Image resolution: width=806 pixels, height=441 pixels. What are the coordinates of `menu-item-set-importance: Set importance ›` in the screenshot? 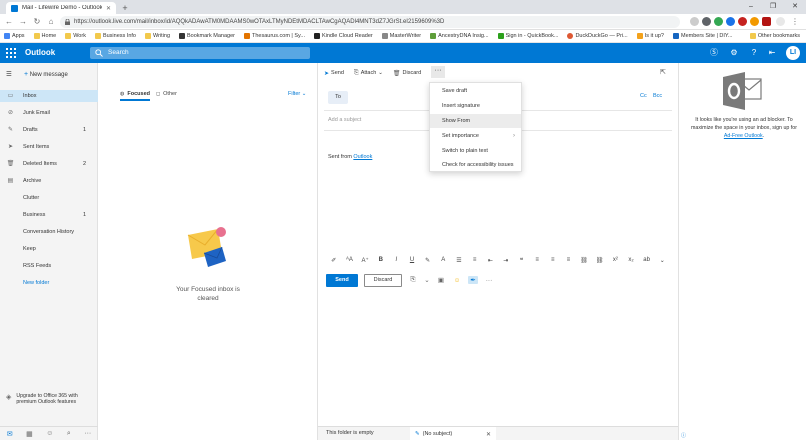 It's located at (475, 135).